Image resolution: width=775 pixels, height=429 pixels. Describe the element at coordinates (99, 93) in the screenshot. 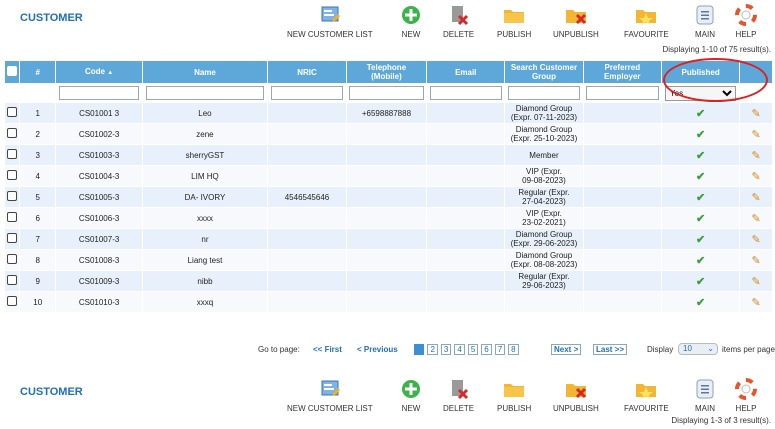

I see `code-filter-input` at that location.